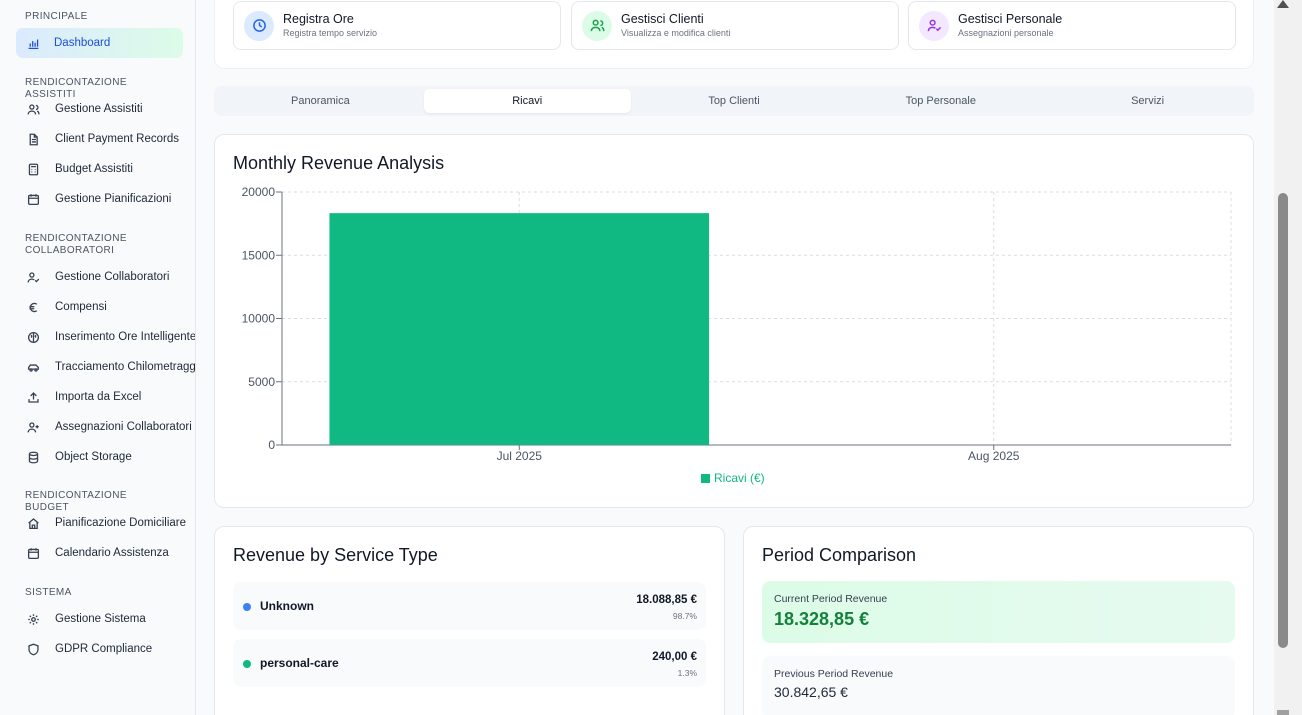 The height and width of the screenshot is (715, 1302). Describe the element at coordinates (674, 657) in the screenshot. I see `service-amount: 240,00 €` at that location.